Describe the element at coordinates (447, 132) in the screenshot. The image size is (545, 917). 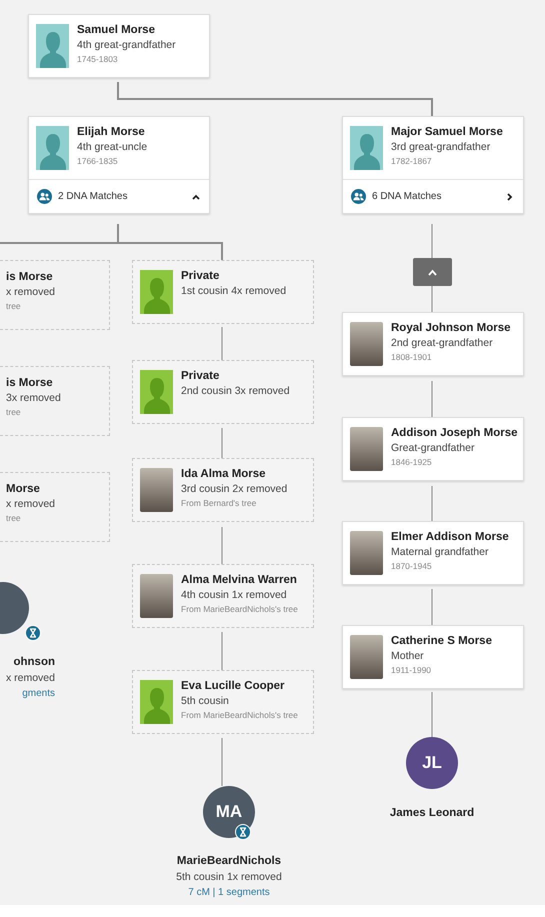
I see `person-name: Major Samuel Morse` at that location.